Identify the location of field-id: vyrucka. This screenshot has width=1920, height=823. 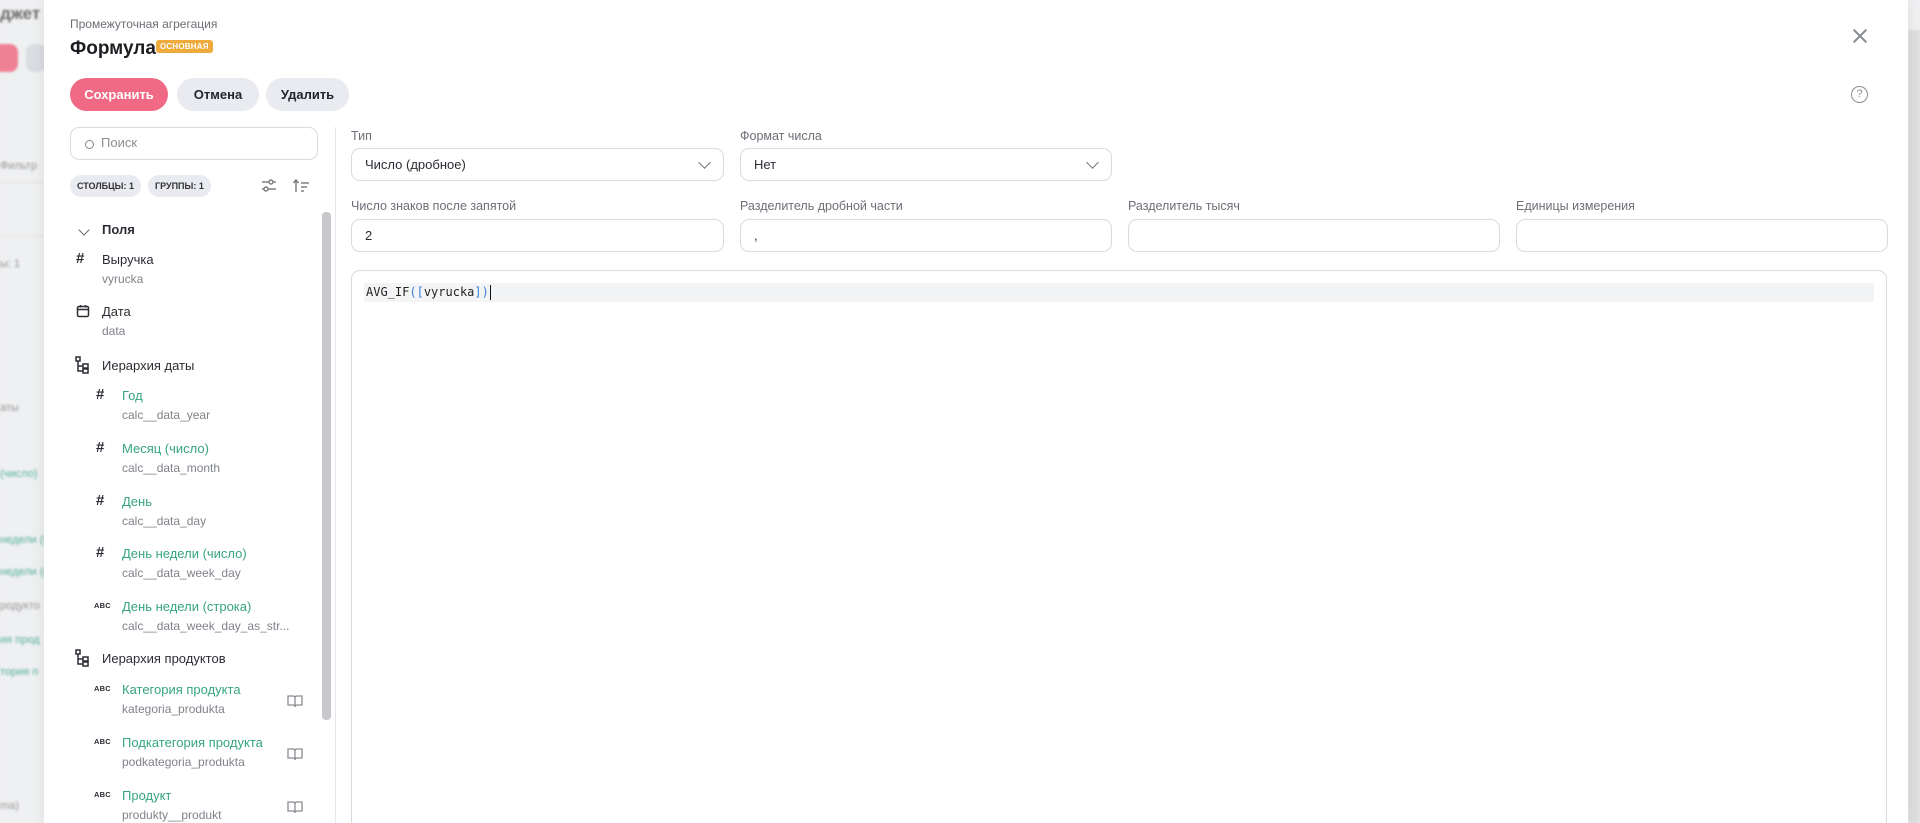
(123, 279).